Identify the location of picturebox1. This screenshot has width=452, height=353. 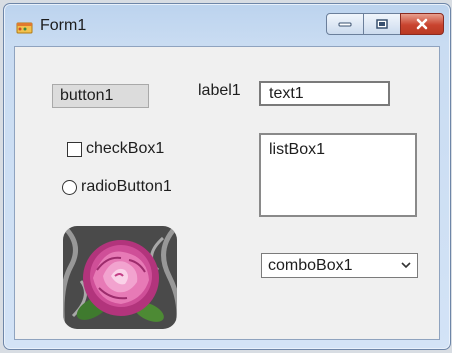
(120, 277).